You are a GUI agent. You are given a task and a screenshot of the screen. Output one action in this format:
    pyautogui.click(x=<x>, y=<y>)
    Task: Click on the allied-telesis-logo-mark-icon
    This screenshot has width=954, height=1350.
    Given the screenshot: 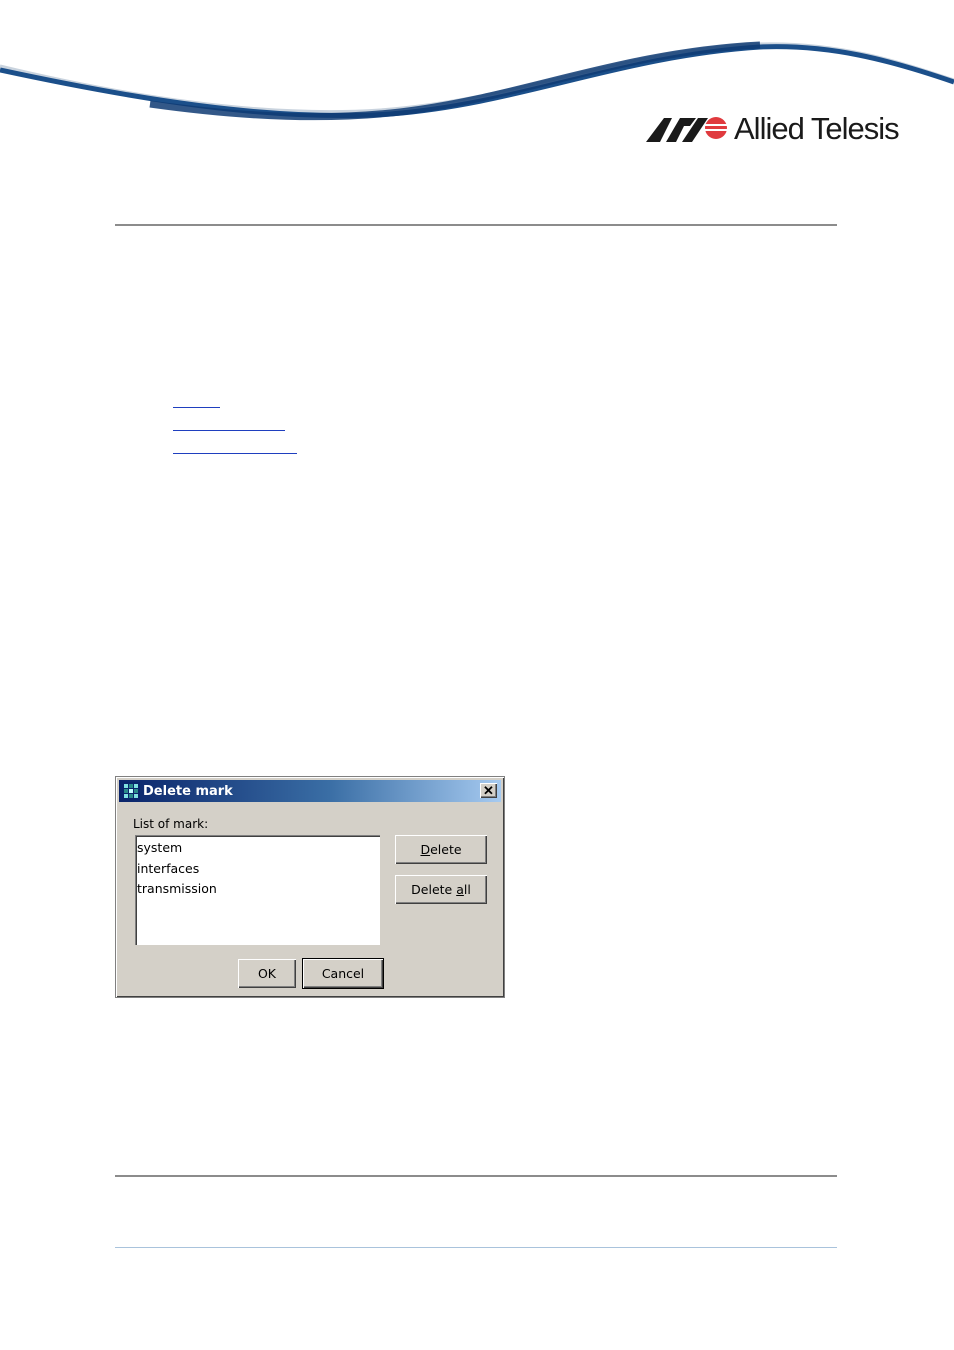 What is the action you would take?
    pyautogui.click(x=687, y=129)
    